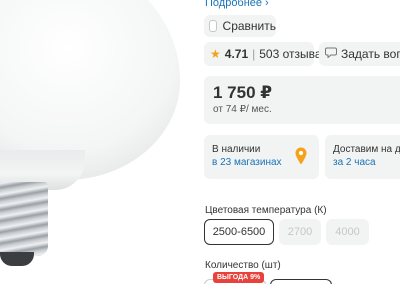  Describe the element at coordinates (267, 4) in the screenshot. I see `chevron-right-icon: ›` at that location.